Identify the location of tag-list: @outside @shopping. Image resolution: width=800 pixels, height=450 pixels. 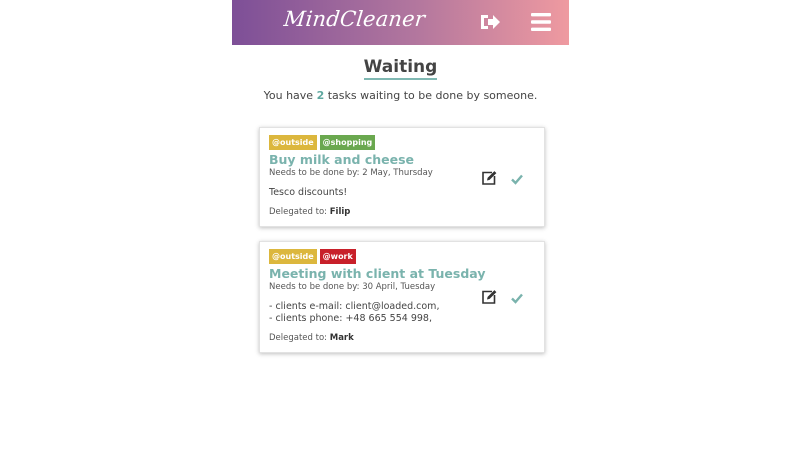
(322, 142).